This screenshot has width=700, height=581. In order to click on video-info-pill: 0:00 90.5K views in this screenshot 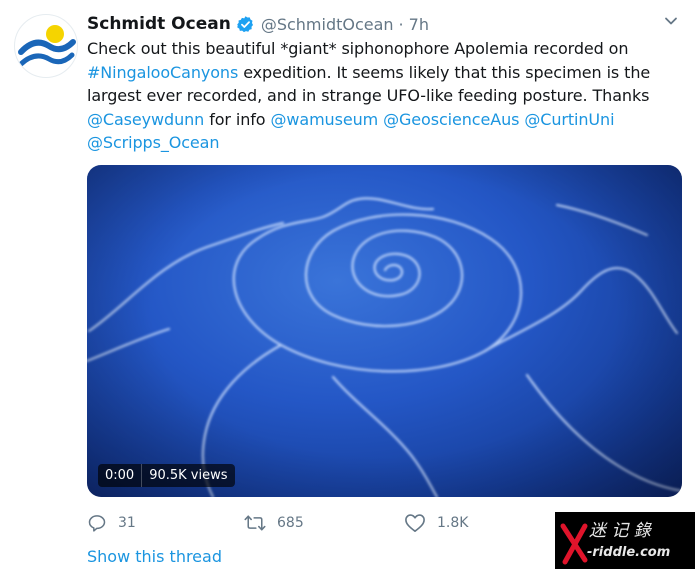, I will do `click(166, 475)`.